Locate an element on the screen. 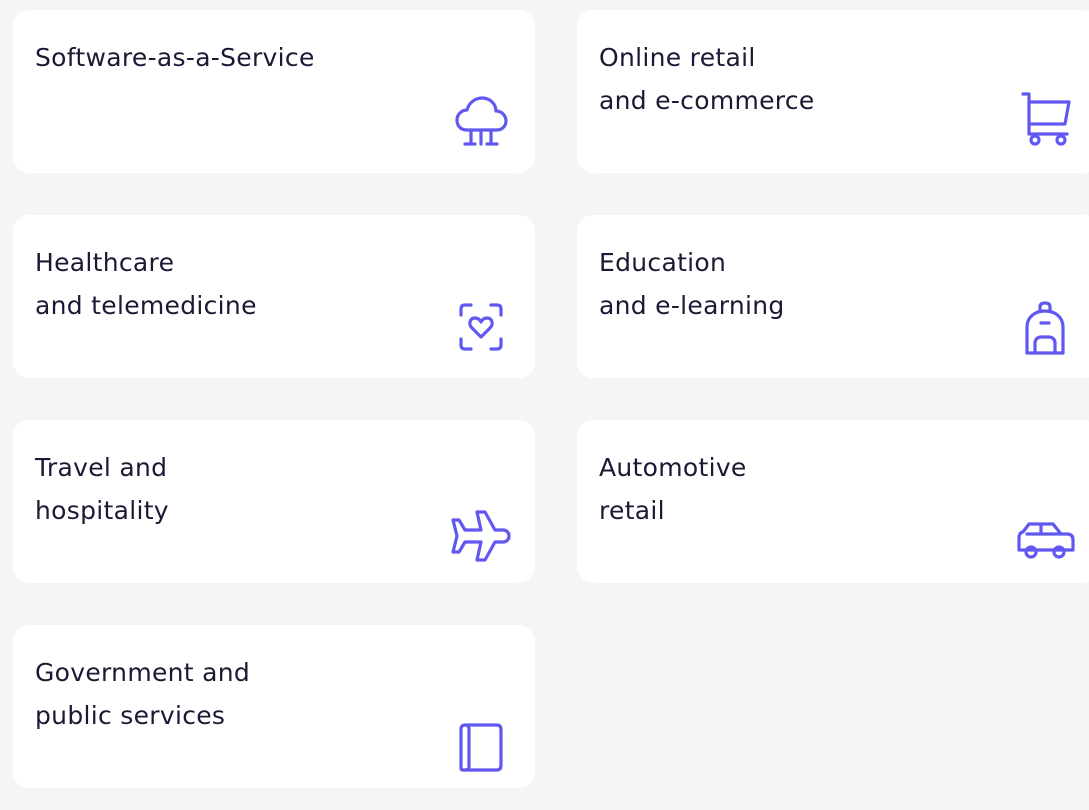  industry-title-line: Software-as-a-Service is located at coordinates (175, 57).